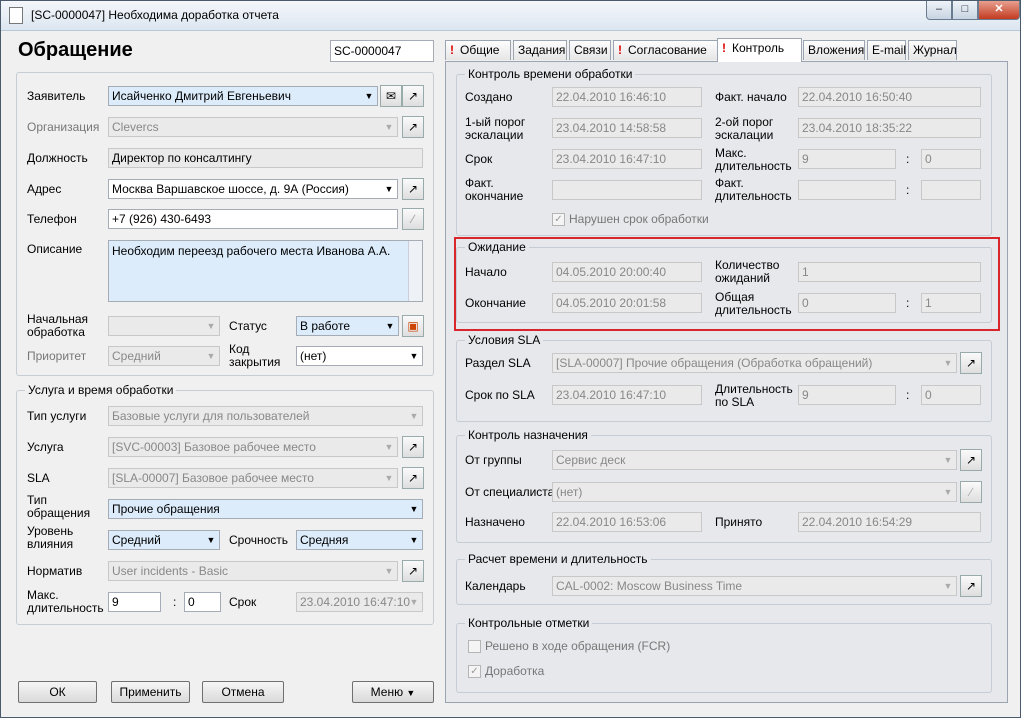 This screenshot has height=718, width=1021. Describe the element at coordinates (393, 692) in the screenshot. I see `menu-button: Меню ▼` at that location.